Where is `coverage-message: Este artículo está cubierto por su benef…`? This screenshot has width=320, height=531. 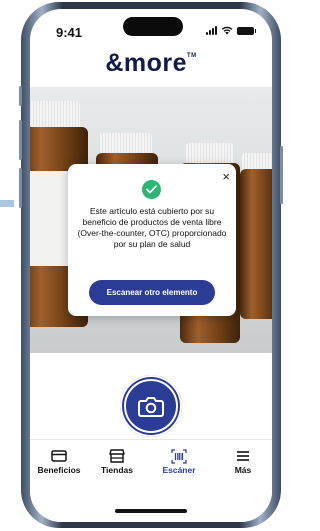 coverage-message: Este artículo está cubierto por su benef… is located at coordinates (152, 227).